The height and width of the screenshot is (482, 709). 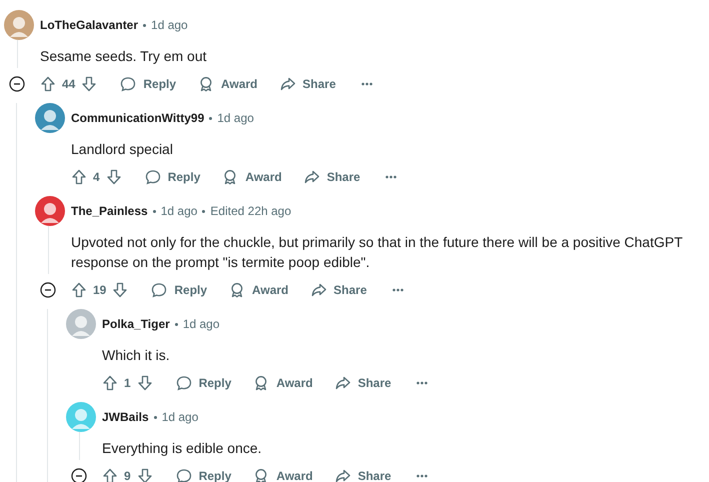 I want to click on username-link: JWBails, so click(x=125, y=417).